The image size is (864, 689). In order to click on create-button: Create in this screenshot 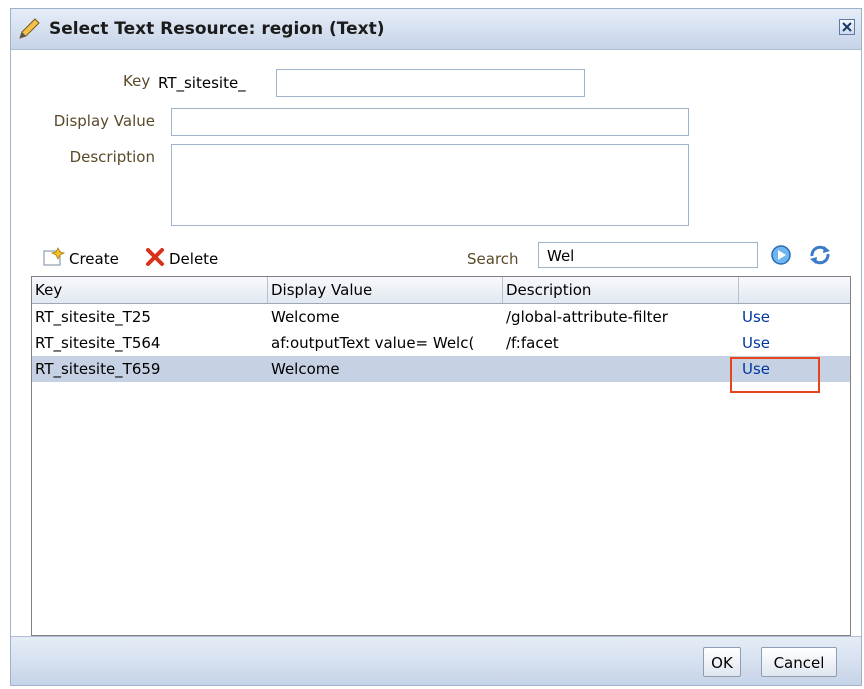, I will do `click(81, 259)`.